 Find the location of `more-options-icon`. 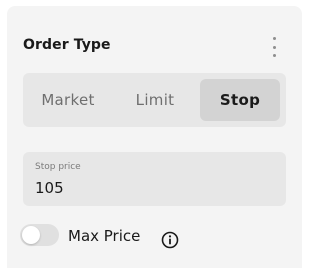

more-options-icon is located at coordinates (274, 47).